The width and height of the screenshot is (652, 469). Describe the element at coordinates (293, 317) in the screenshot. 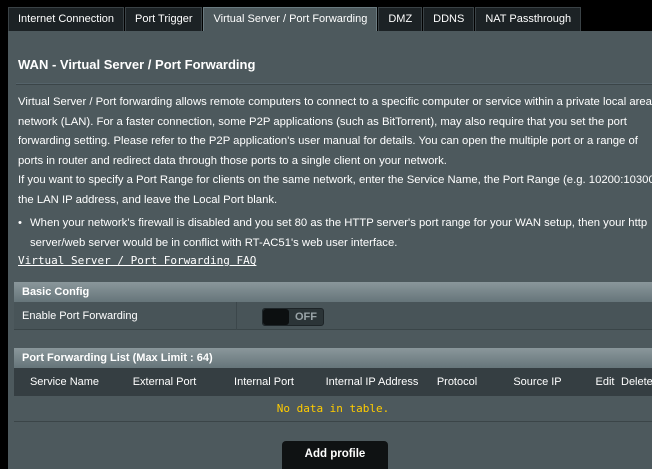

I see `enable-forwarding-toggle: OFF` at that location.